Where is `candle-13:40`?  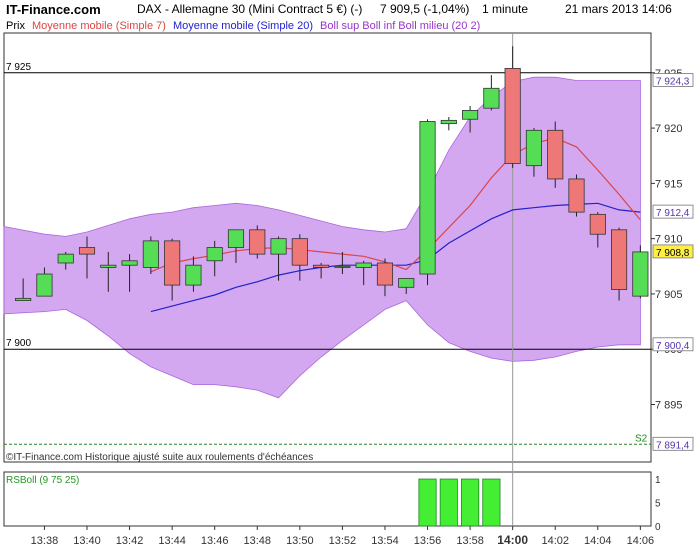
candle-13:40 is located at coordinates (87, 251).